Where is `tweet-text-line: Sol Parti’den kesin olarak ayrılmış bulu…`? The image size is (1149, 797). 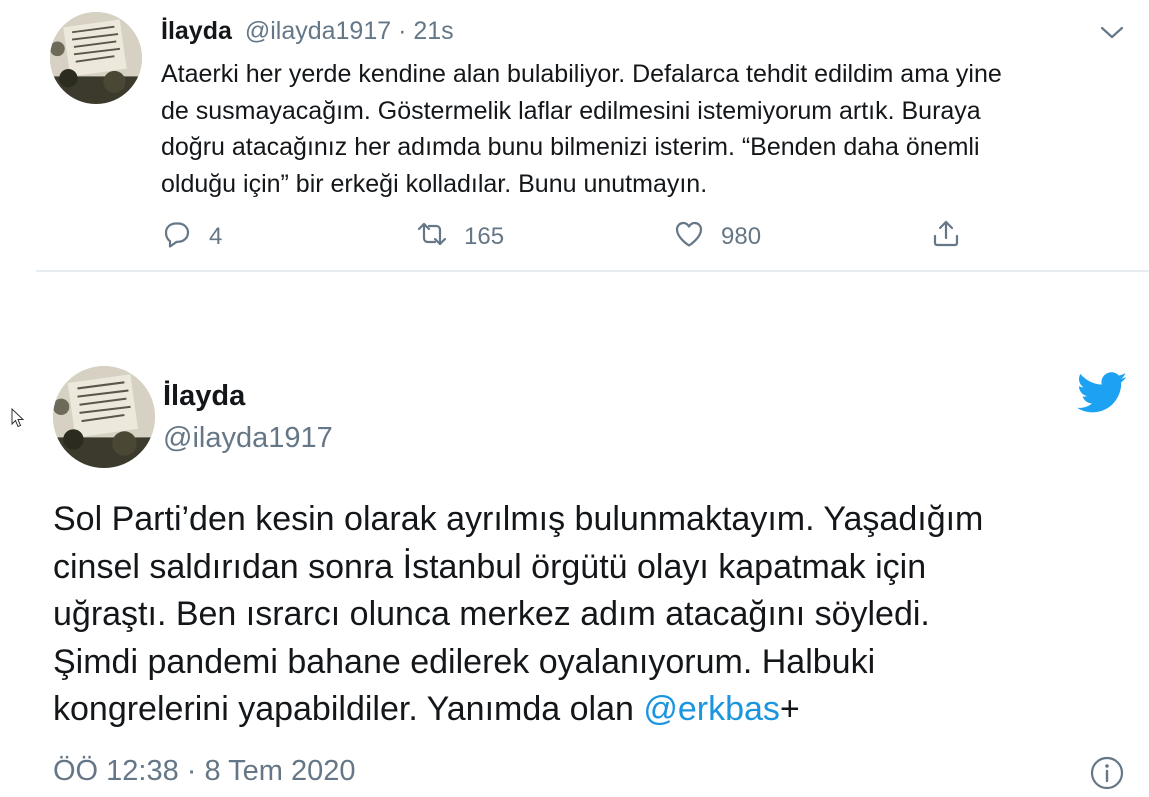 tweet-text-line: Sol Parti’den kesin olarak ayrılmış bulu… is located at coordinates (518, 519).